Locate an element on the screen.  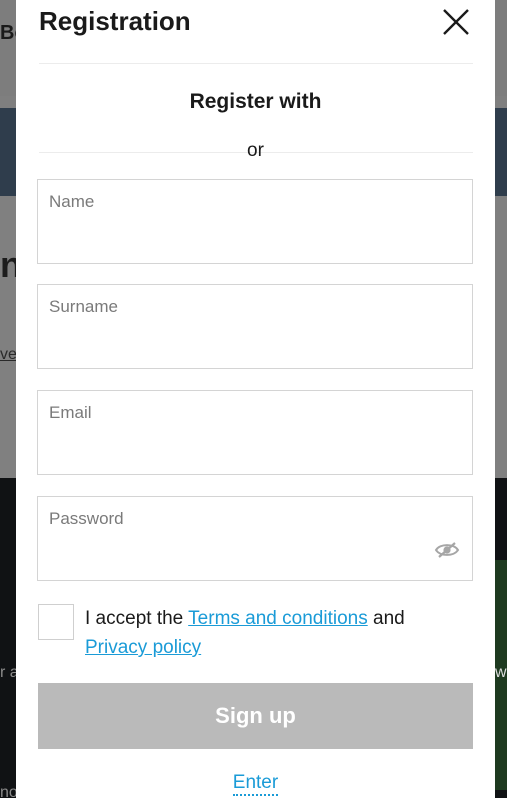
privacy-policy-link: Privacy policy is located at coordinates (143, 647).